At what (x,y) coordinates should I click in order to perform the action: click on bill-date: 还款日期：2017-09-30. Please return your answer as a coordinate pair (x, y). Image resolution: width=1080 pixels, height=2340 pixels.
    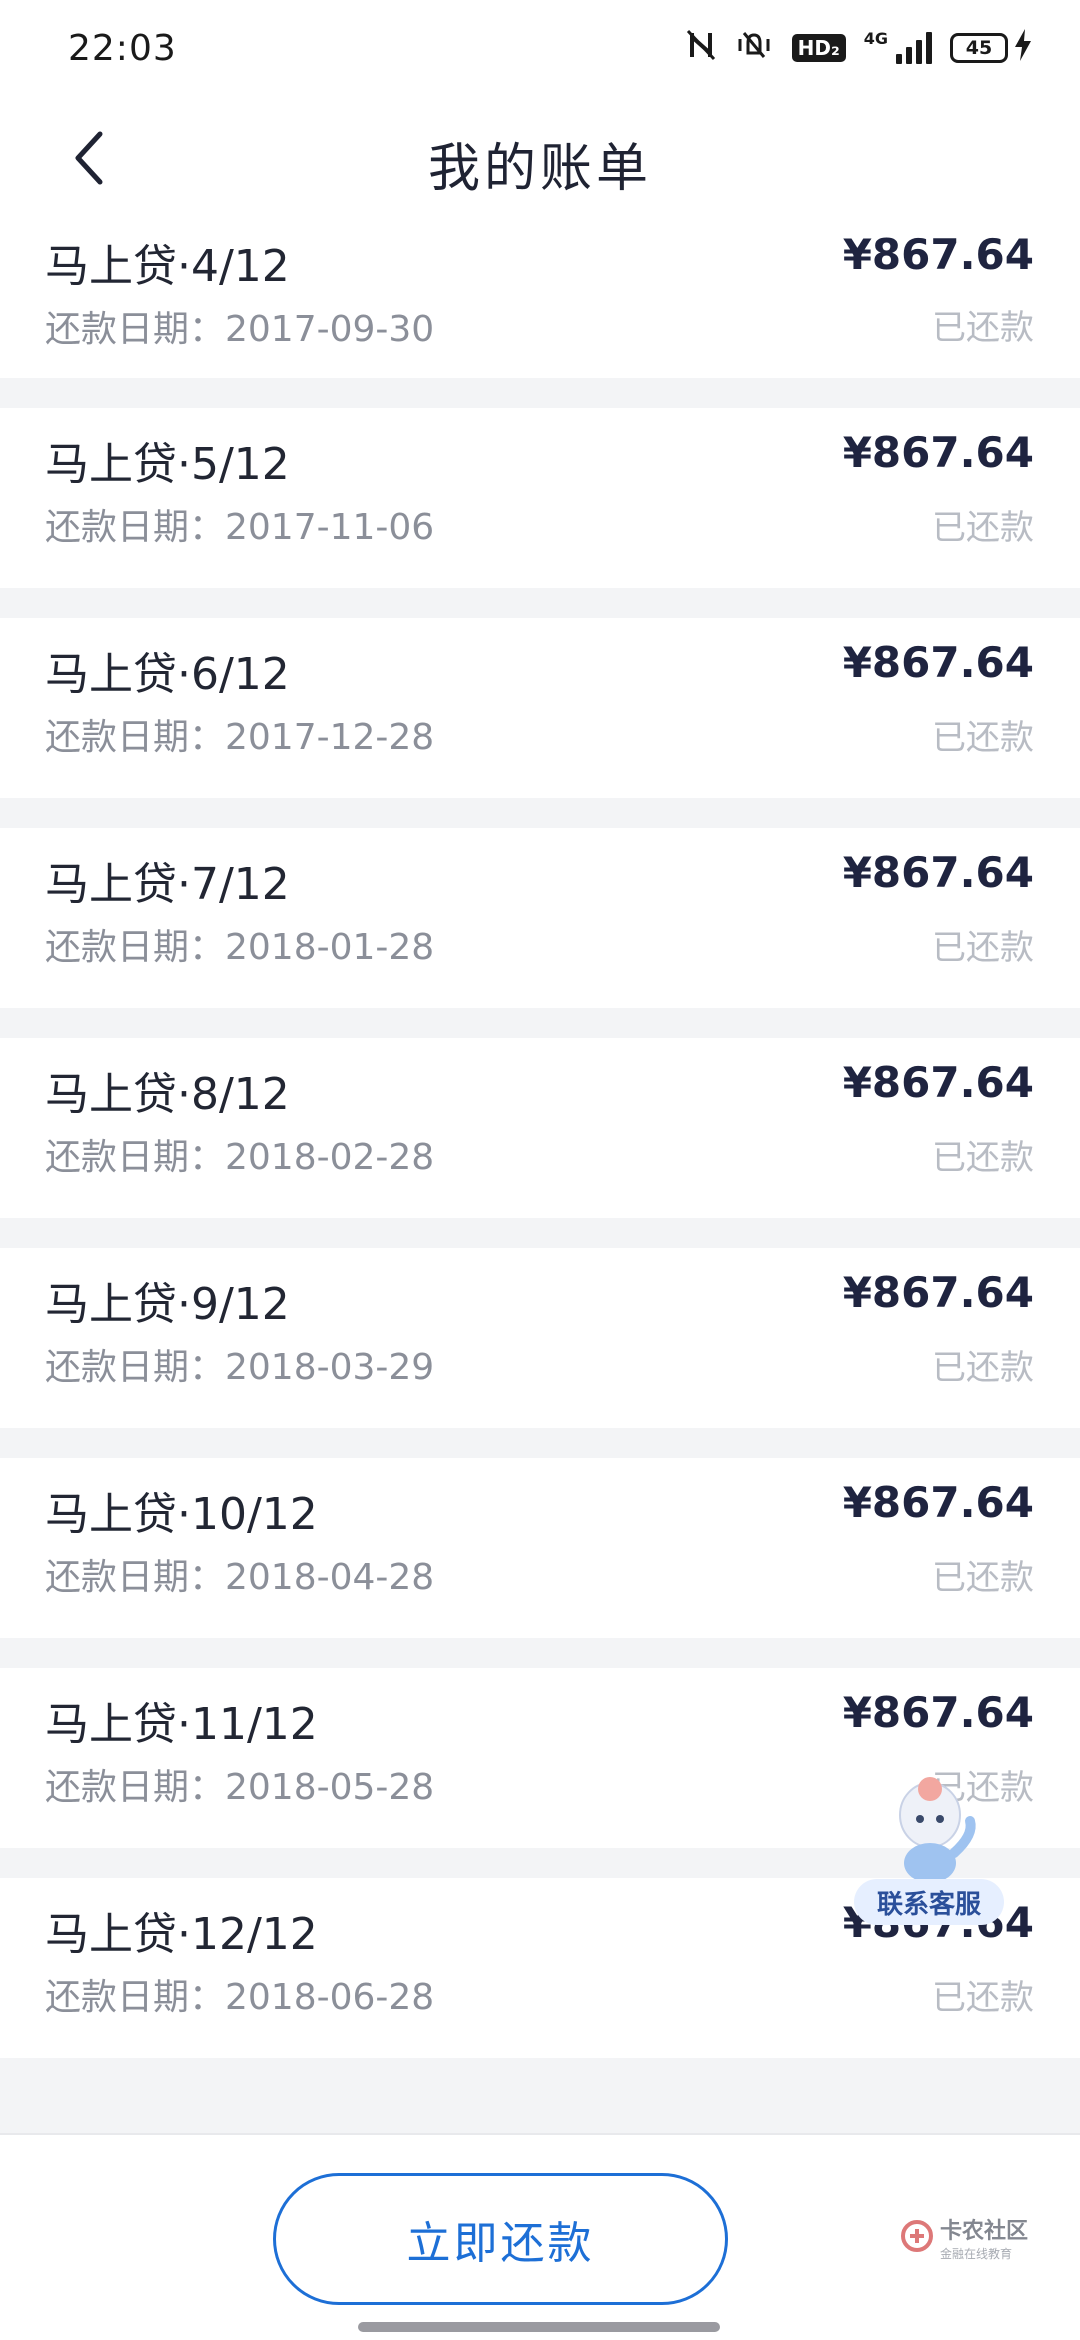
    Looking at the image, I should click on (240, 329).